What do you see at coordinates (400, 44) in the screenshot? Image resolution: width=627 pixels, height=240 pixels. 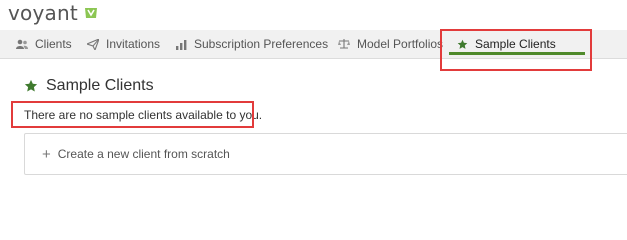 I see `tab-model-portfolios-label: Model Portfolios` at bounding box center [400, 44].